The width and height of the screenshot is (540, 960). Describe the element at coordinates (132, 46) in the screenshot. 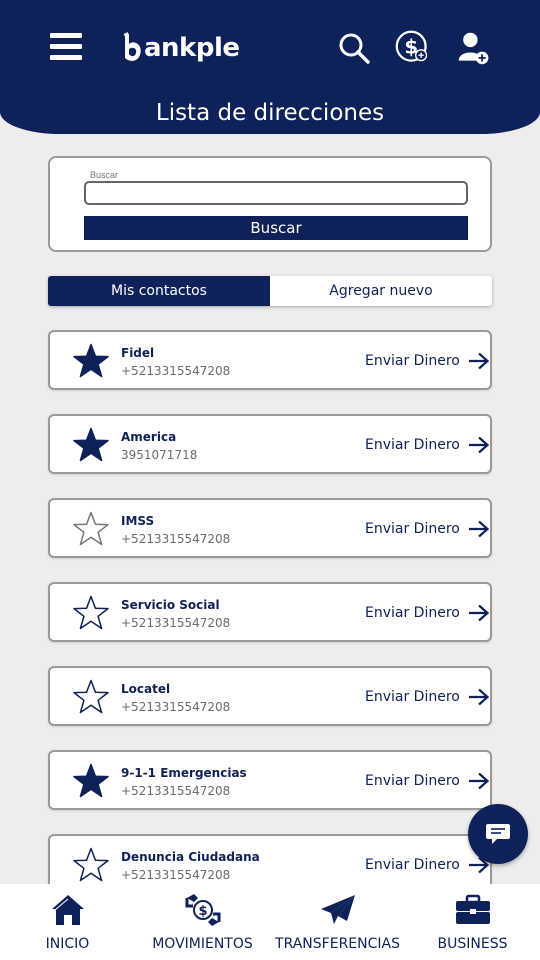

I see `logo-b-mark-icon` at that location.